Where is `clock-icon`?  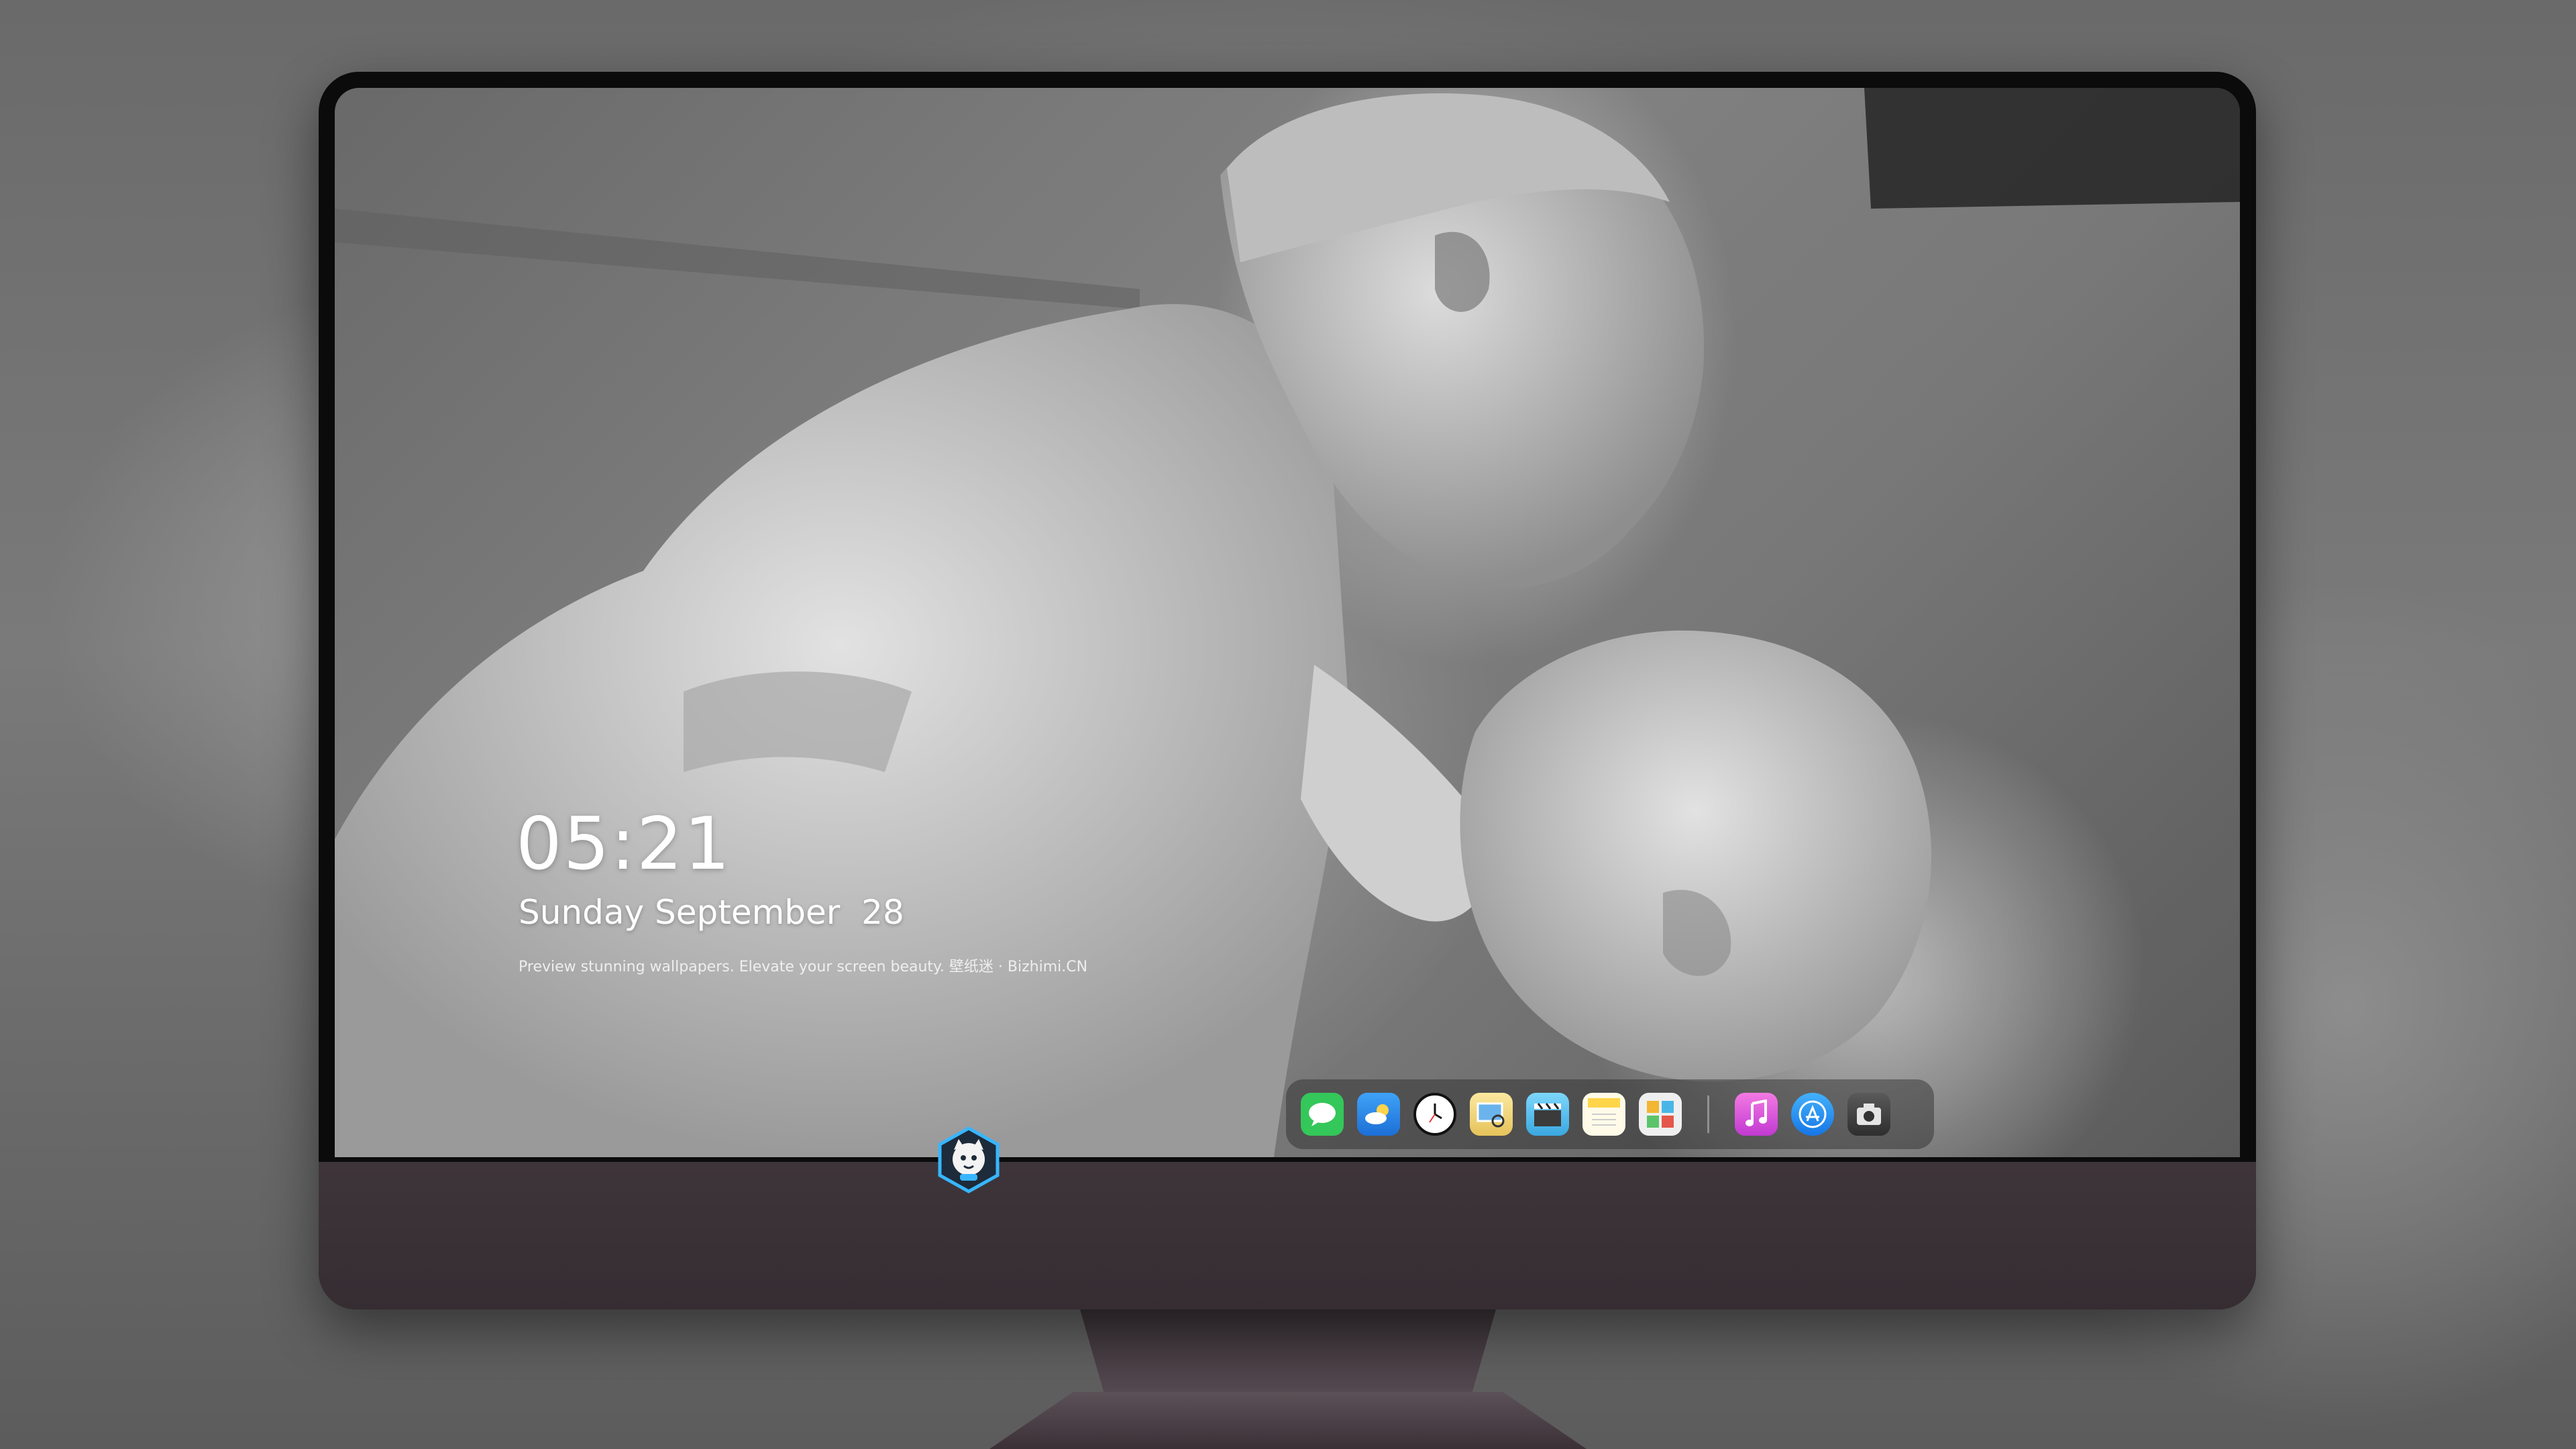
clock-icon is located at coordinates (1434, 1114).